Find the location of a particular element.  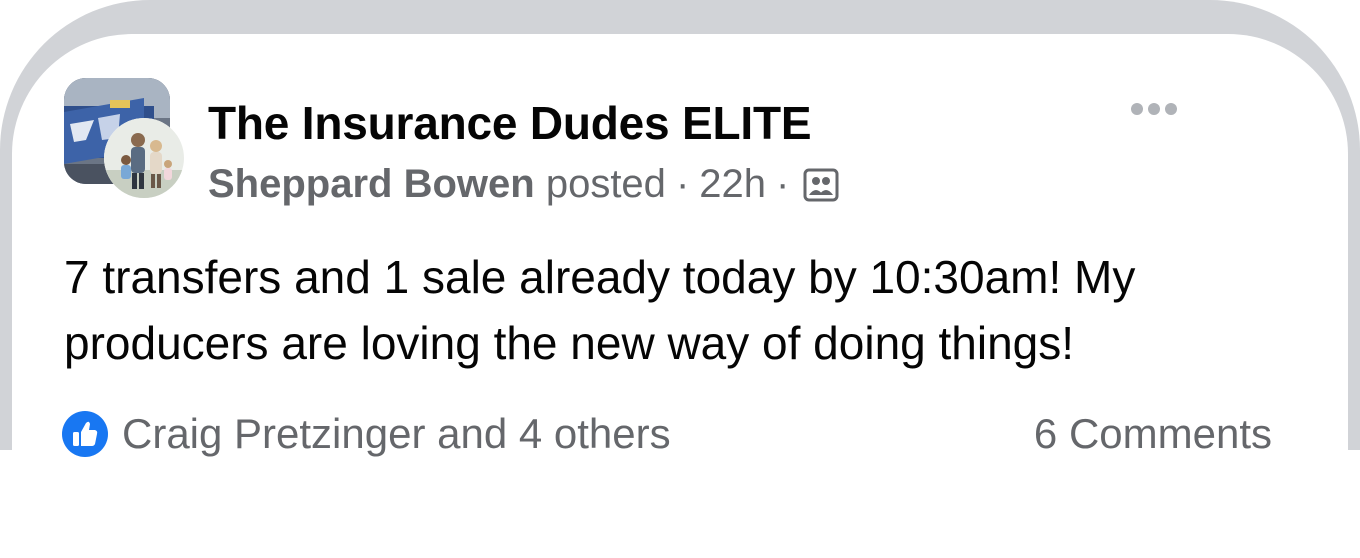

comments-count: 6 Comments is located at coordinates (1153, 434).